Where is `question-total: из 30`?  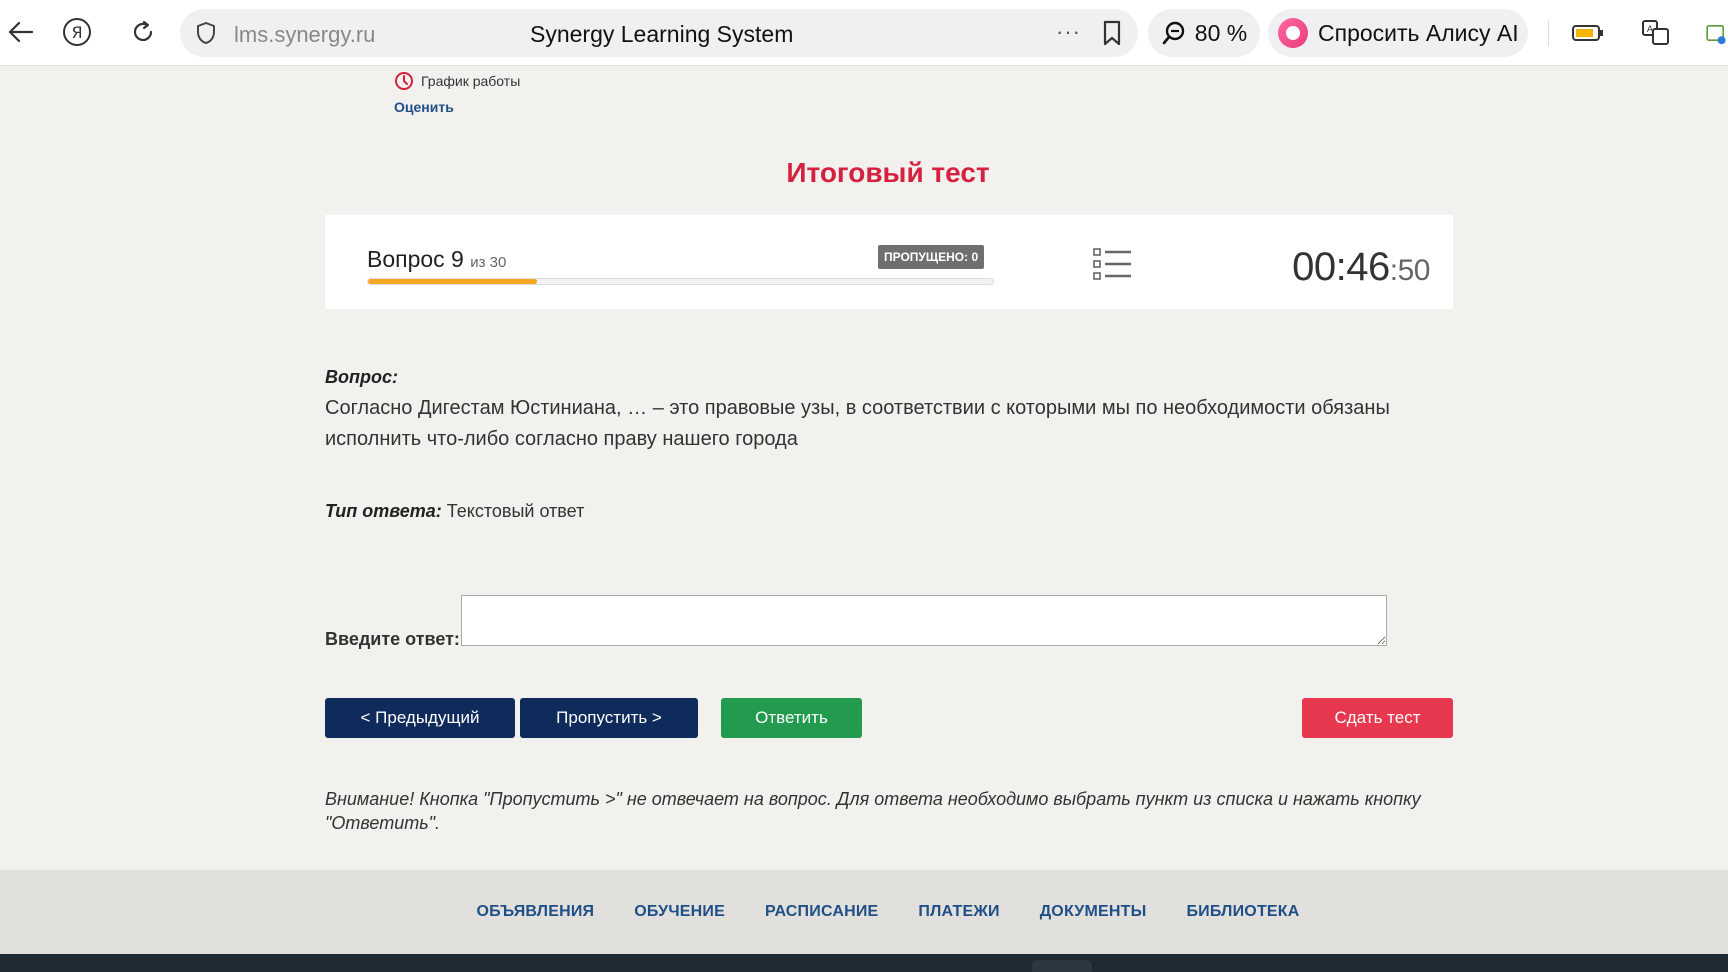 question-total: из 30 is located at coordinates (488, 262).